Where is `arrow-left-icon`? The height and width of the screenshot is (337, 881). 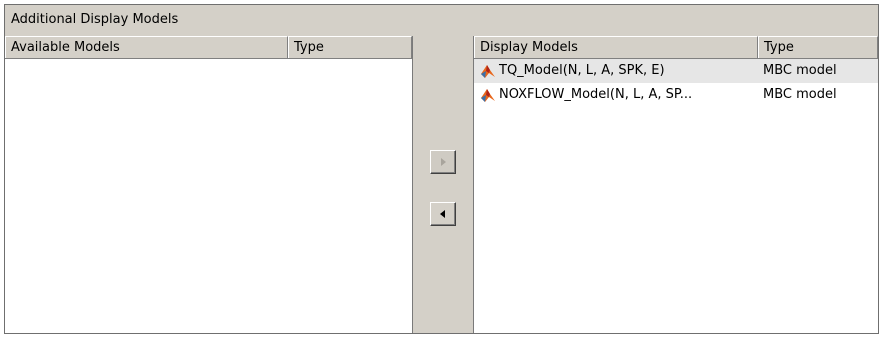
arrow-left-icon is located at coordinates (442, 214).